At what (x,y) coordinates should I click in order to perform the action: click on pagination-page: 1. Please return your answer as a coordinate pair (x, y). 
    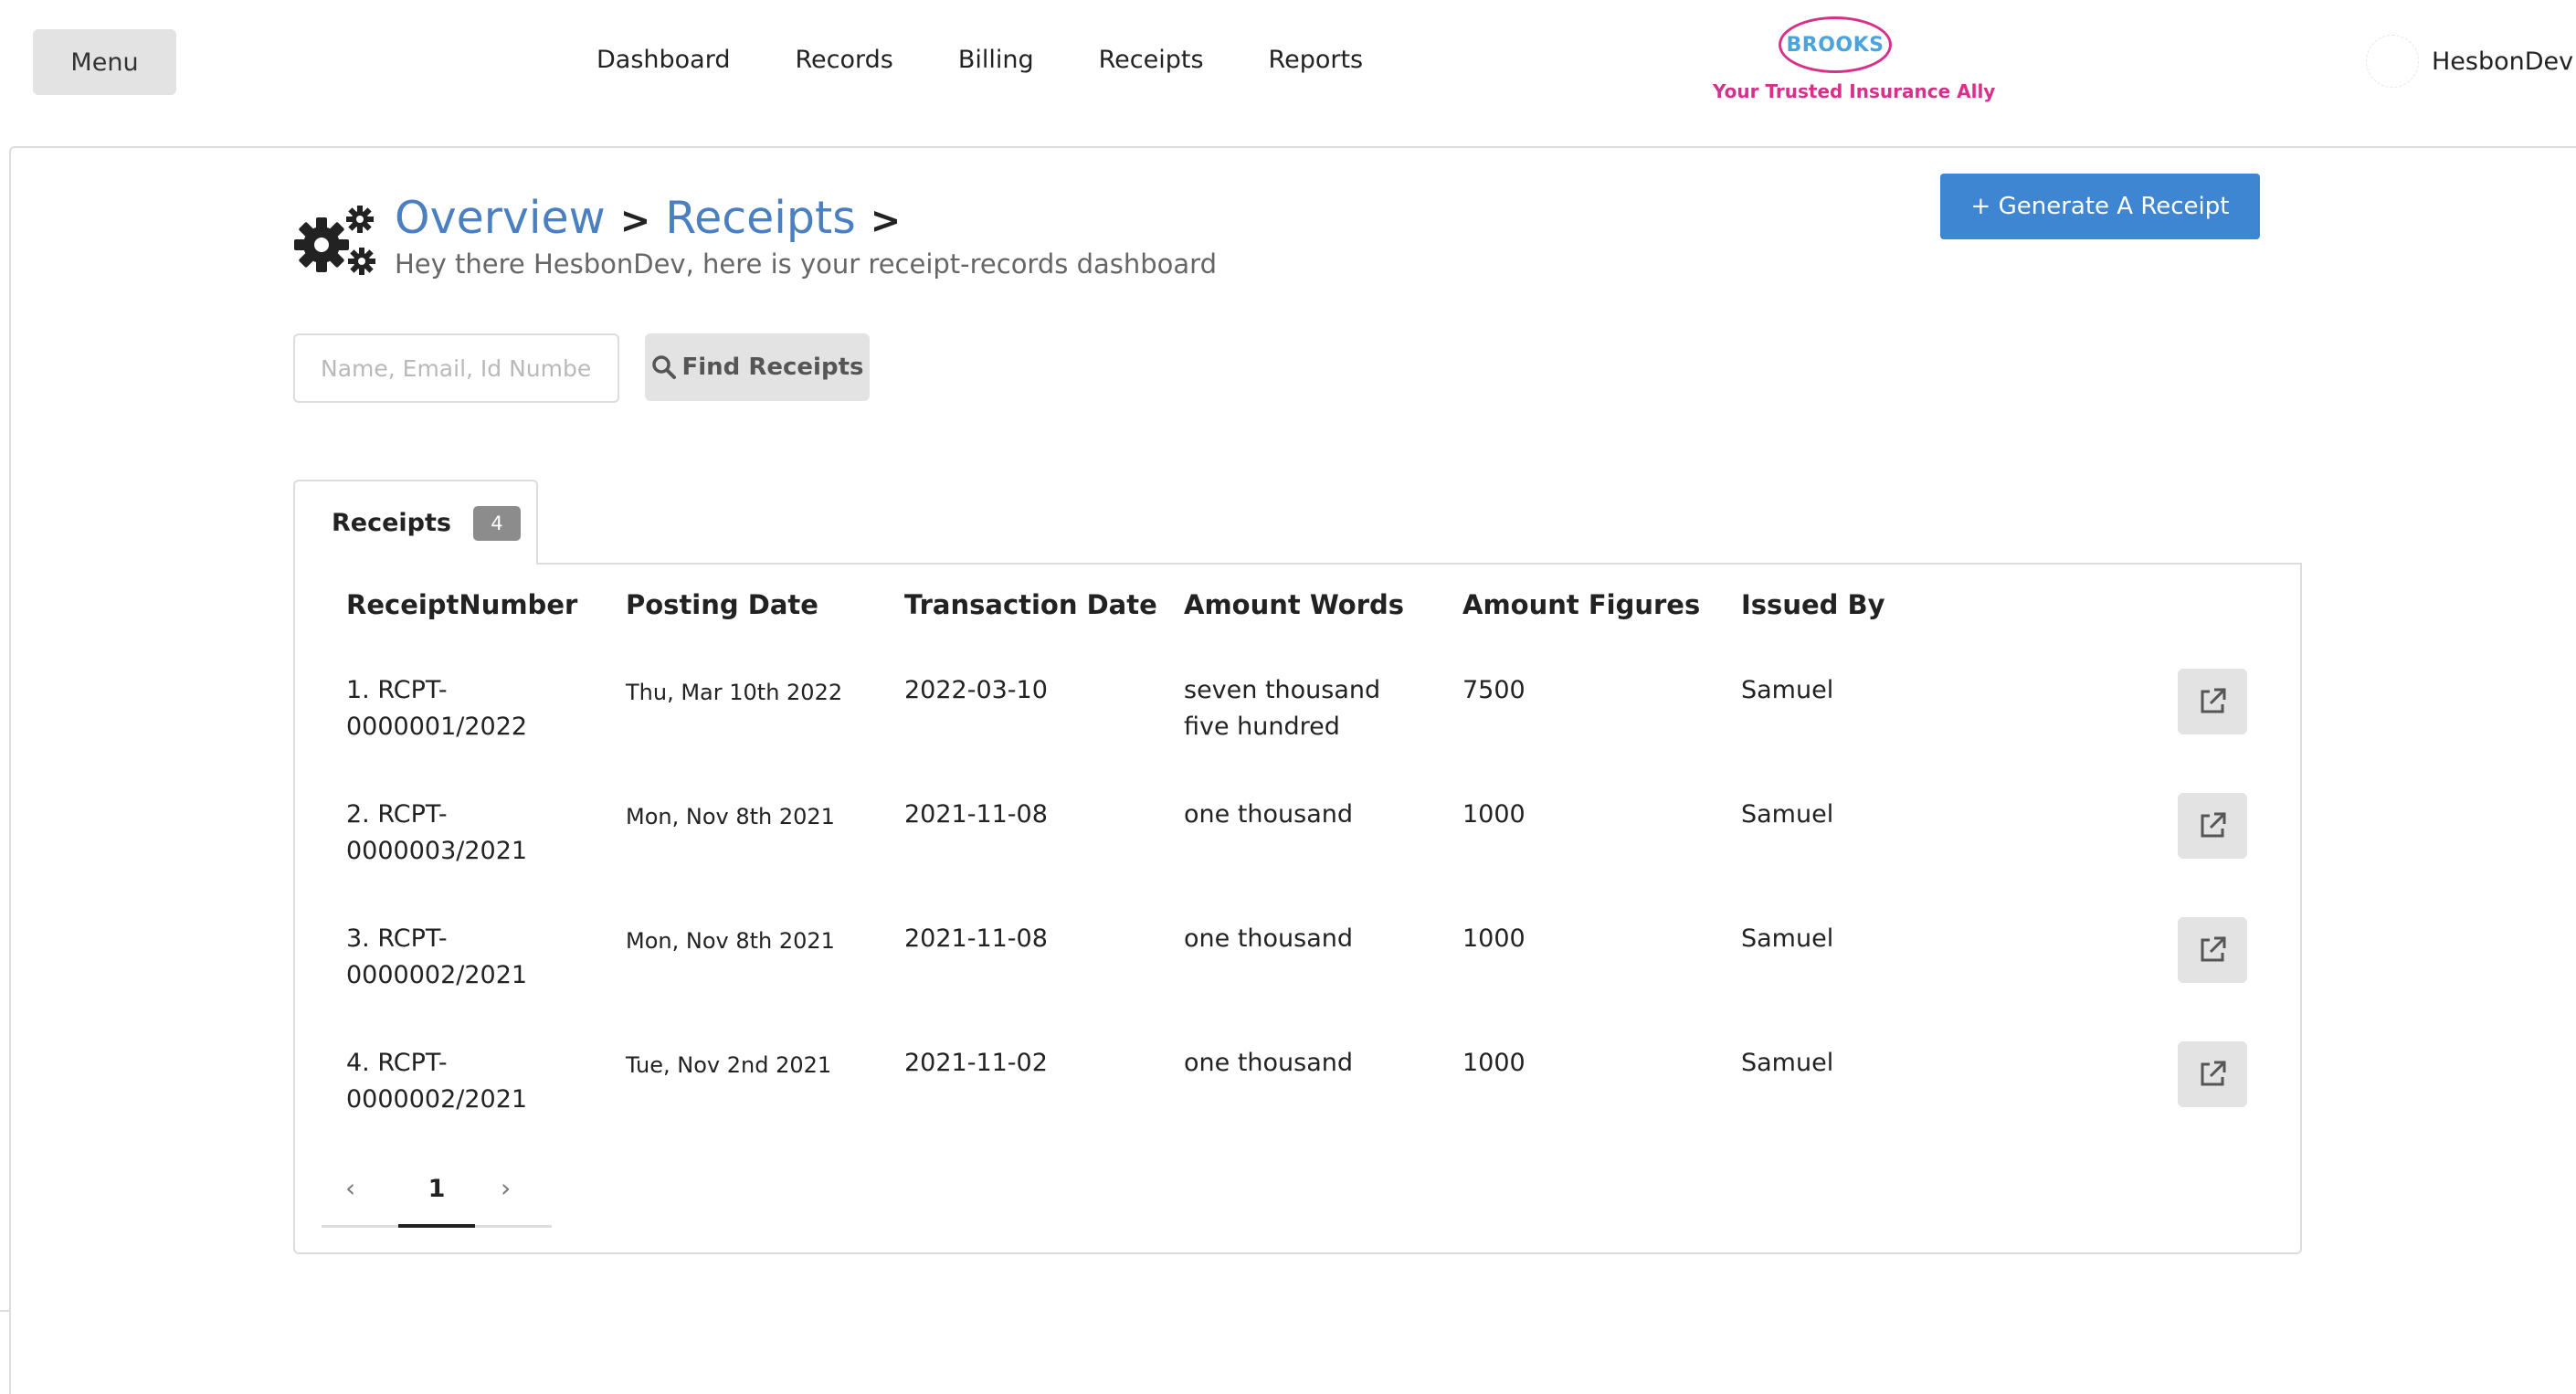
    Looking at the image, I should click on (436, 1194).